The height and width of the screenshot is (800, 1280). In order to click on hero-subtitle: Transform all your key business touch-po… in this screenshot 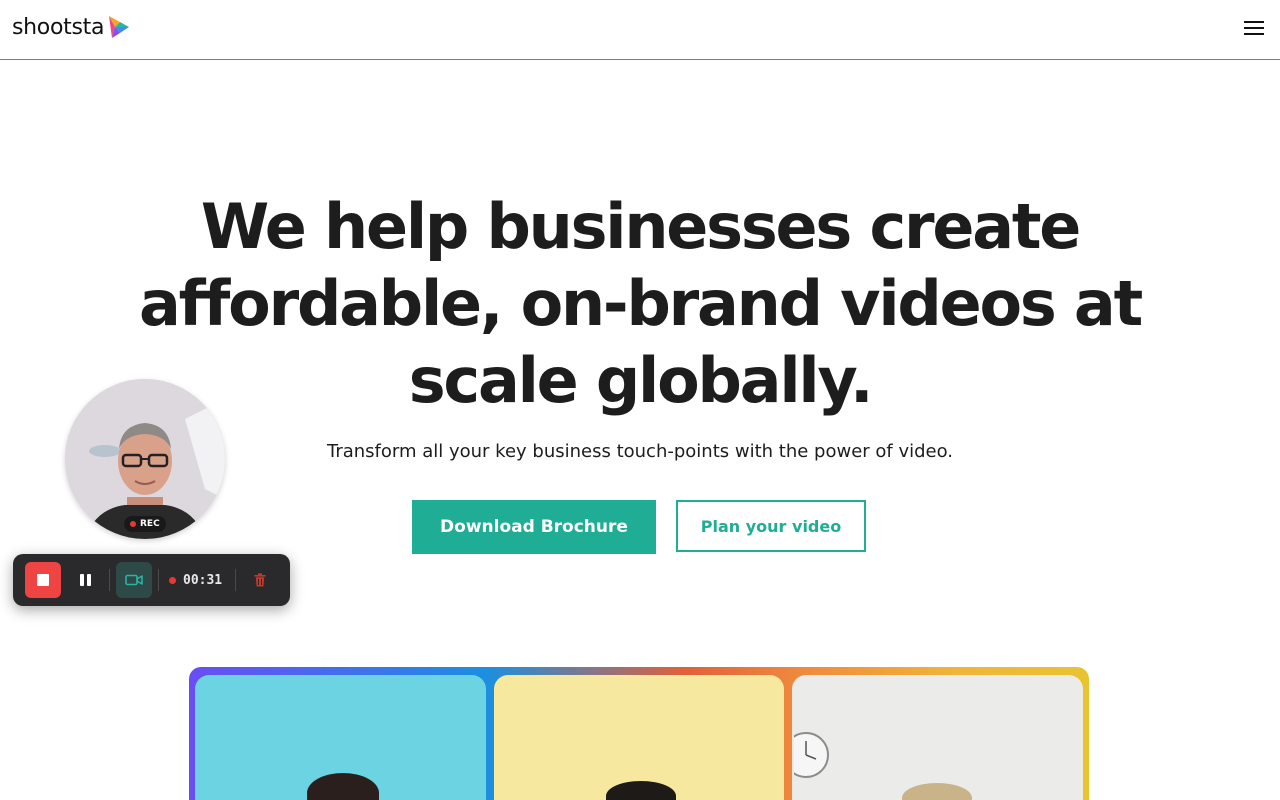, I will do `click(640, 451)`.